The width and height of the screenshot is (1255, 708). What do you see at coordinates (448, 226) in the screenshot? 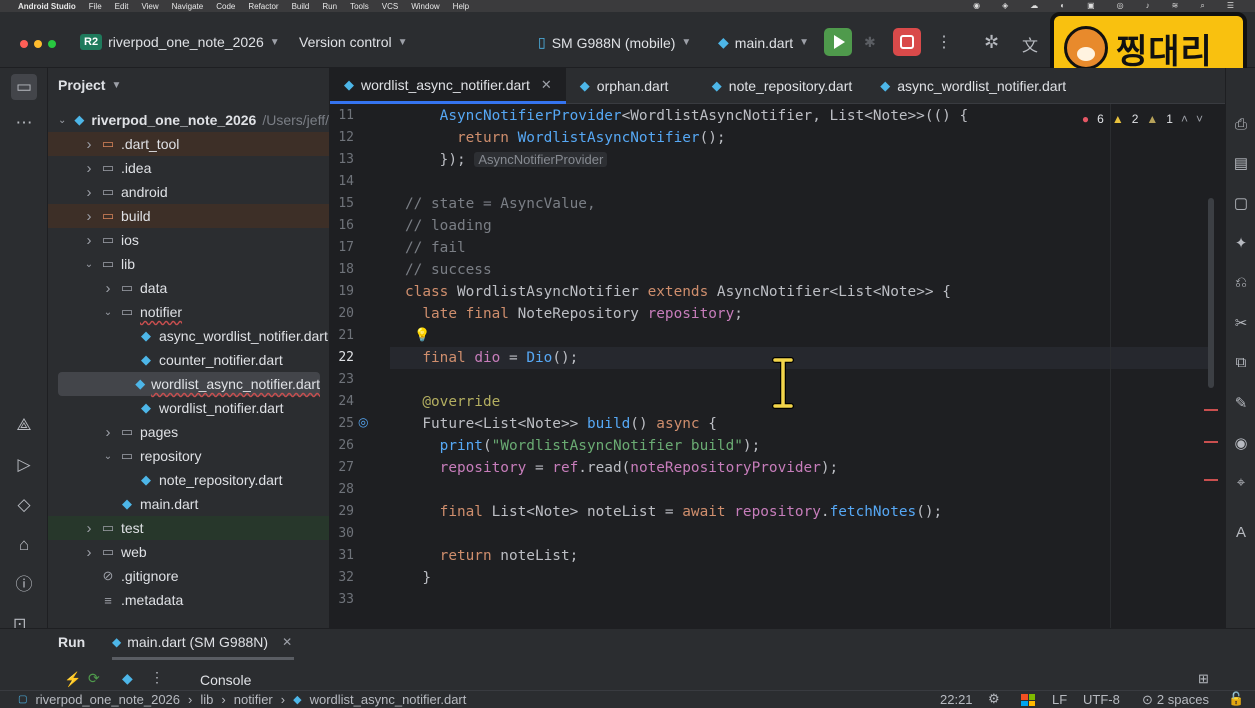
I see `code-line: // loading` at bounding box center [448, 226].